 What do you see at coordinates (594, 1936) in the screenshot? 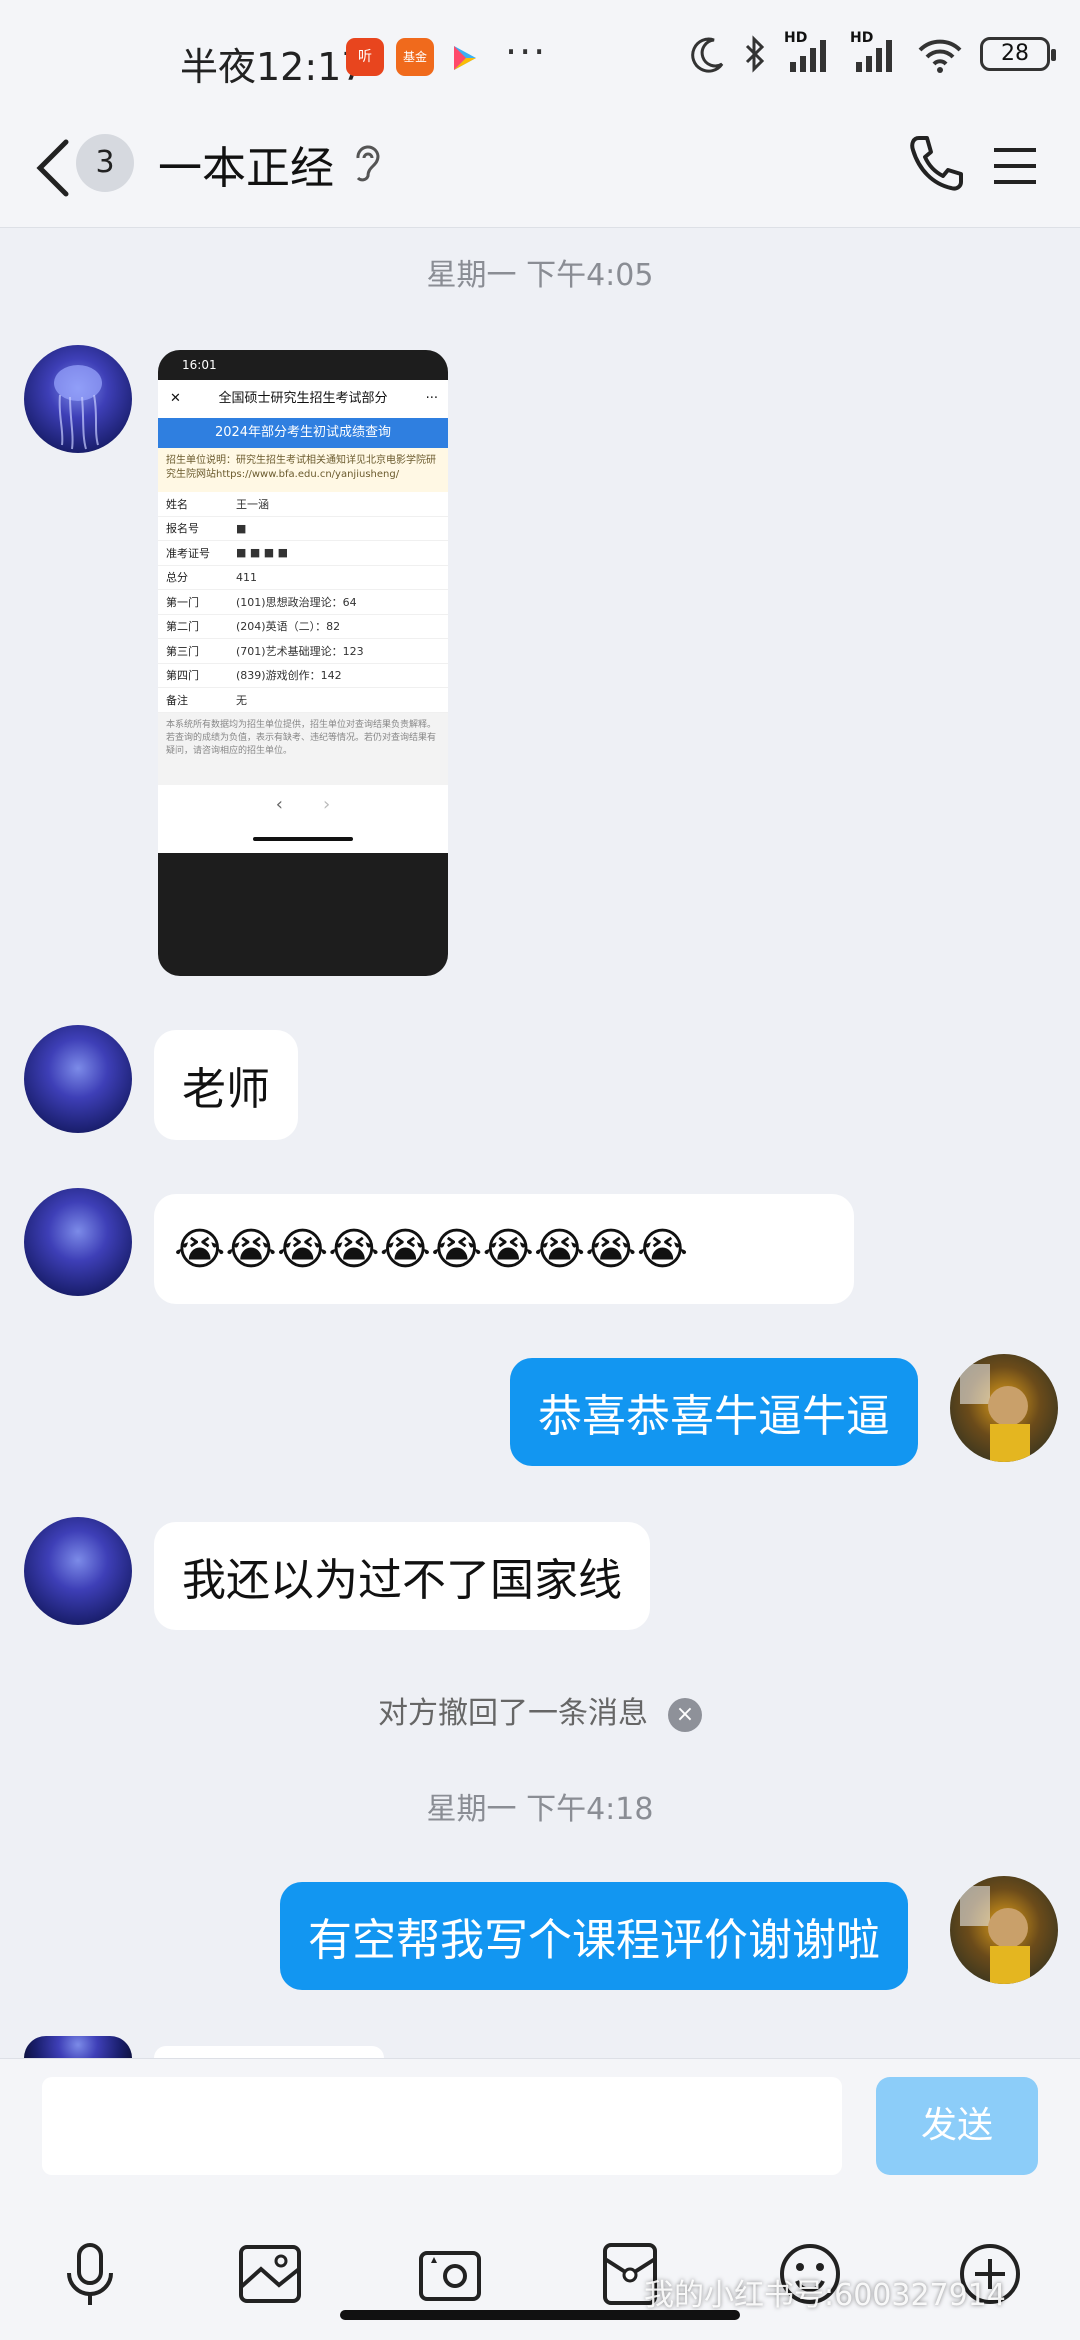
I see `message-bubble-outgoing: 有空帮我写个课程评价谢谢啦` at bounding box center [594, 1936].